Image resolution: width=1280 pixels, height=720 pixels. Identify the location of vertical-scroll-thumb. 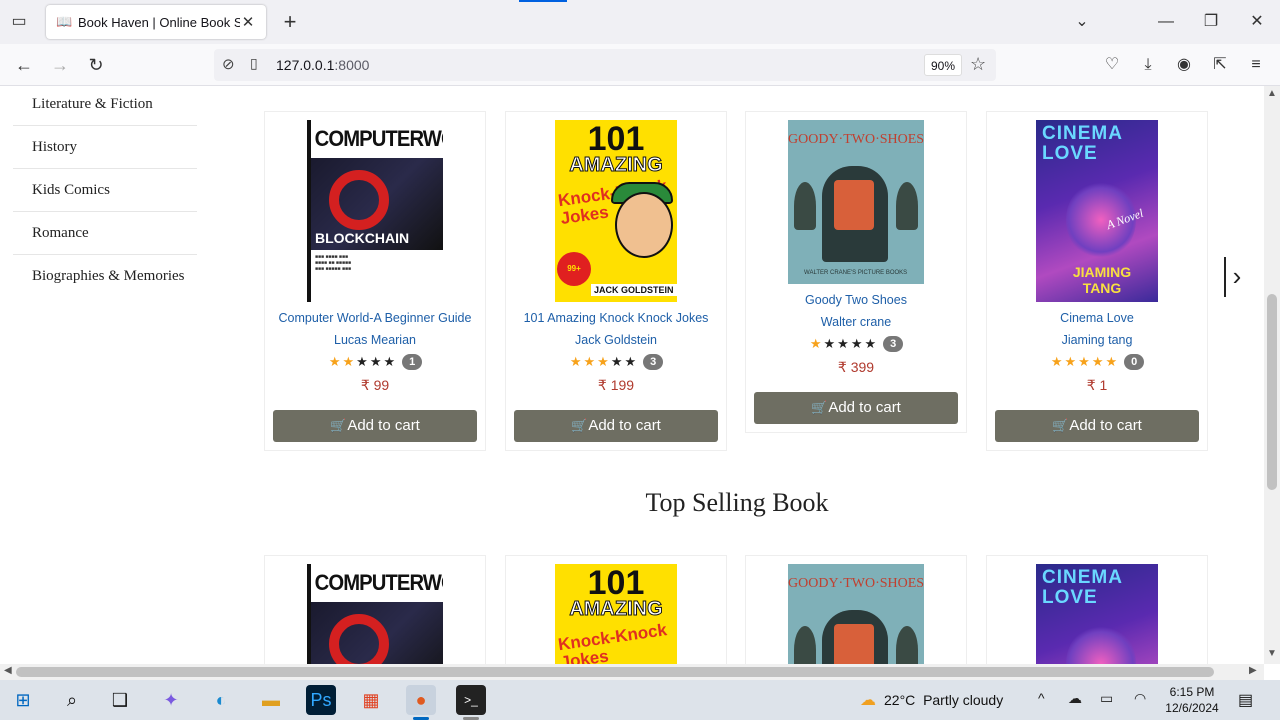
(1272, 392).